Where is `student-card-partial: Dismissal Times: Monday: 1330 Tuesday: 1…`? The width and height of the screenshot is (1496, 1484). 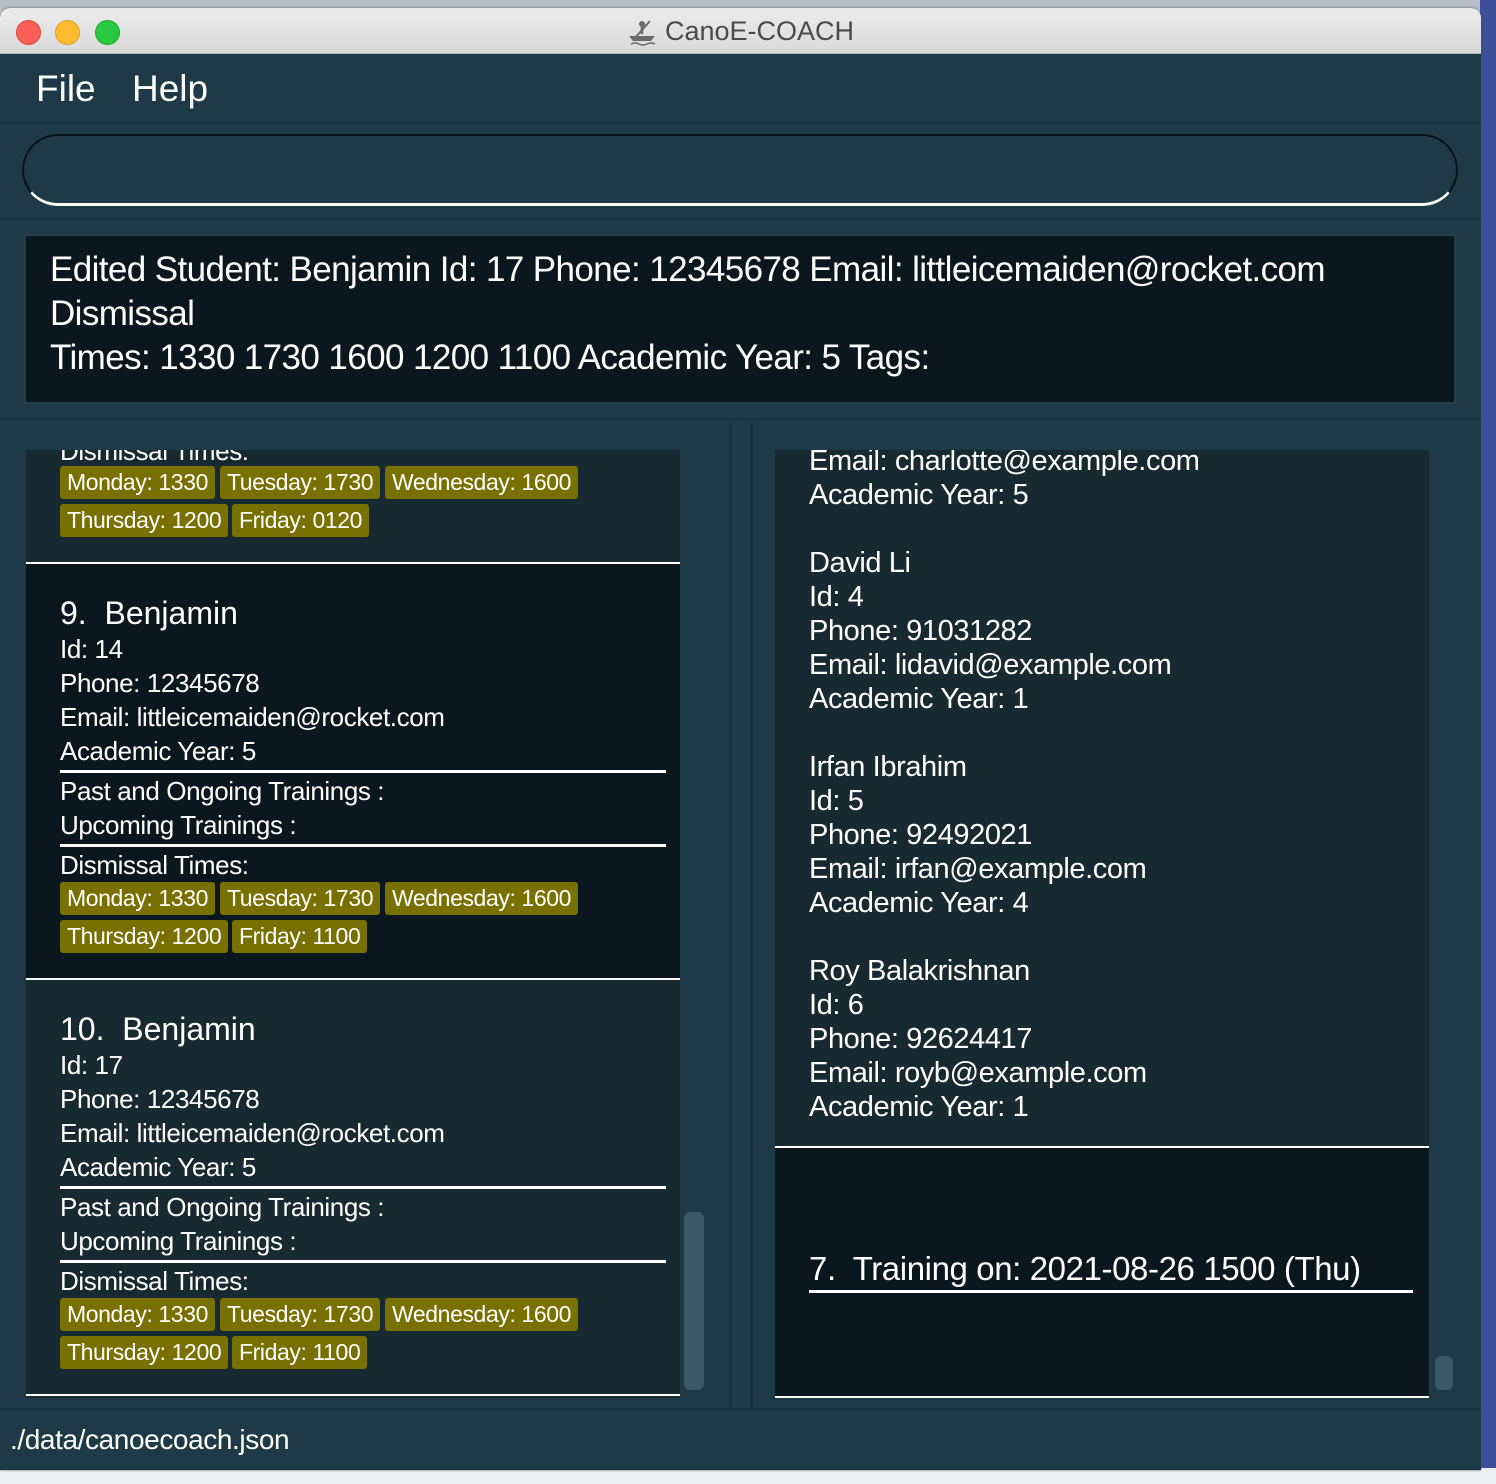
student-card-partial: Dismissal Times: Monday: 1330 Tuesday: 1… is located at coordinates (353, 506).